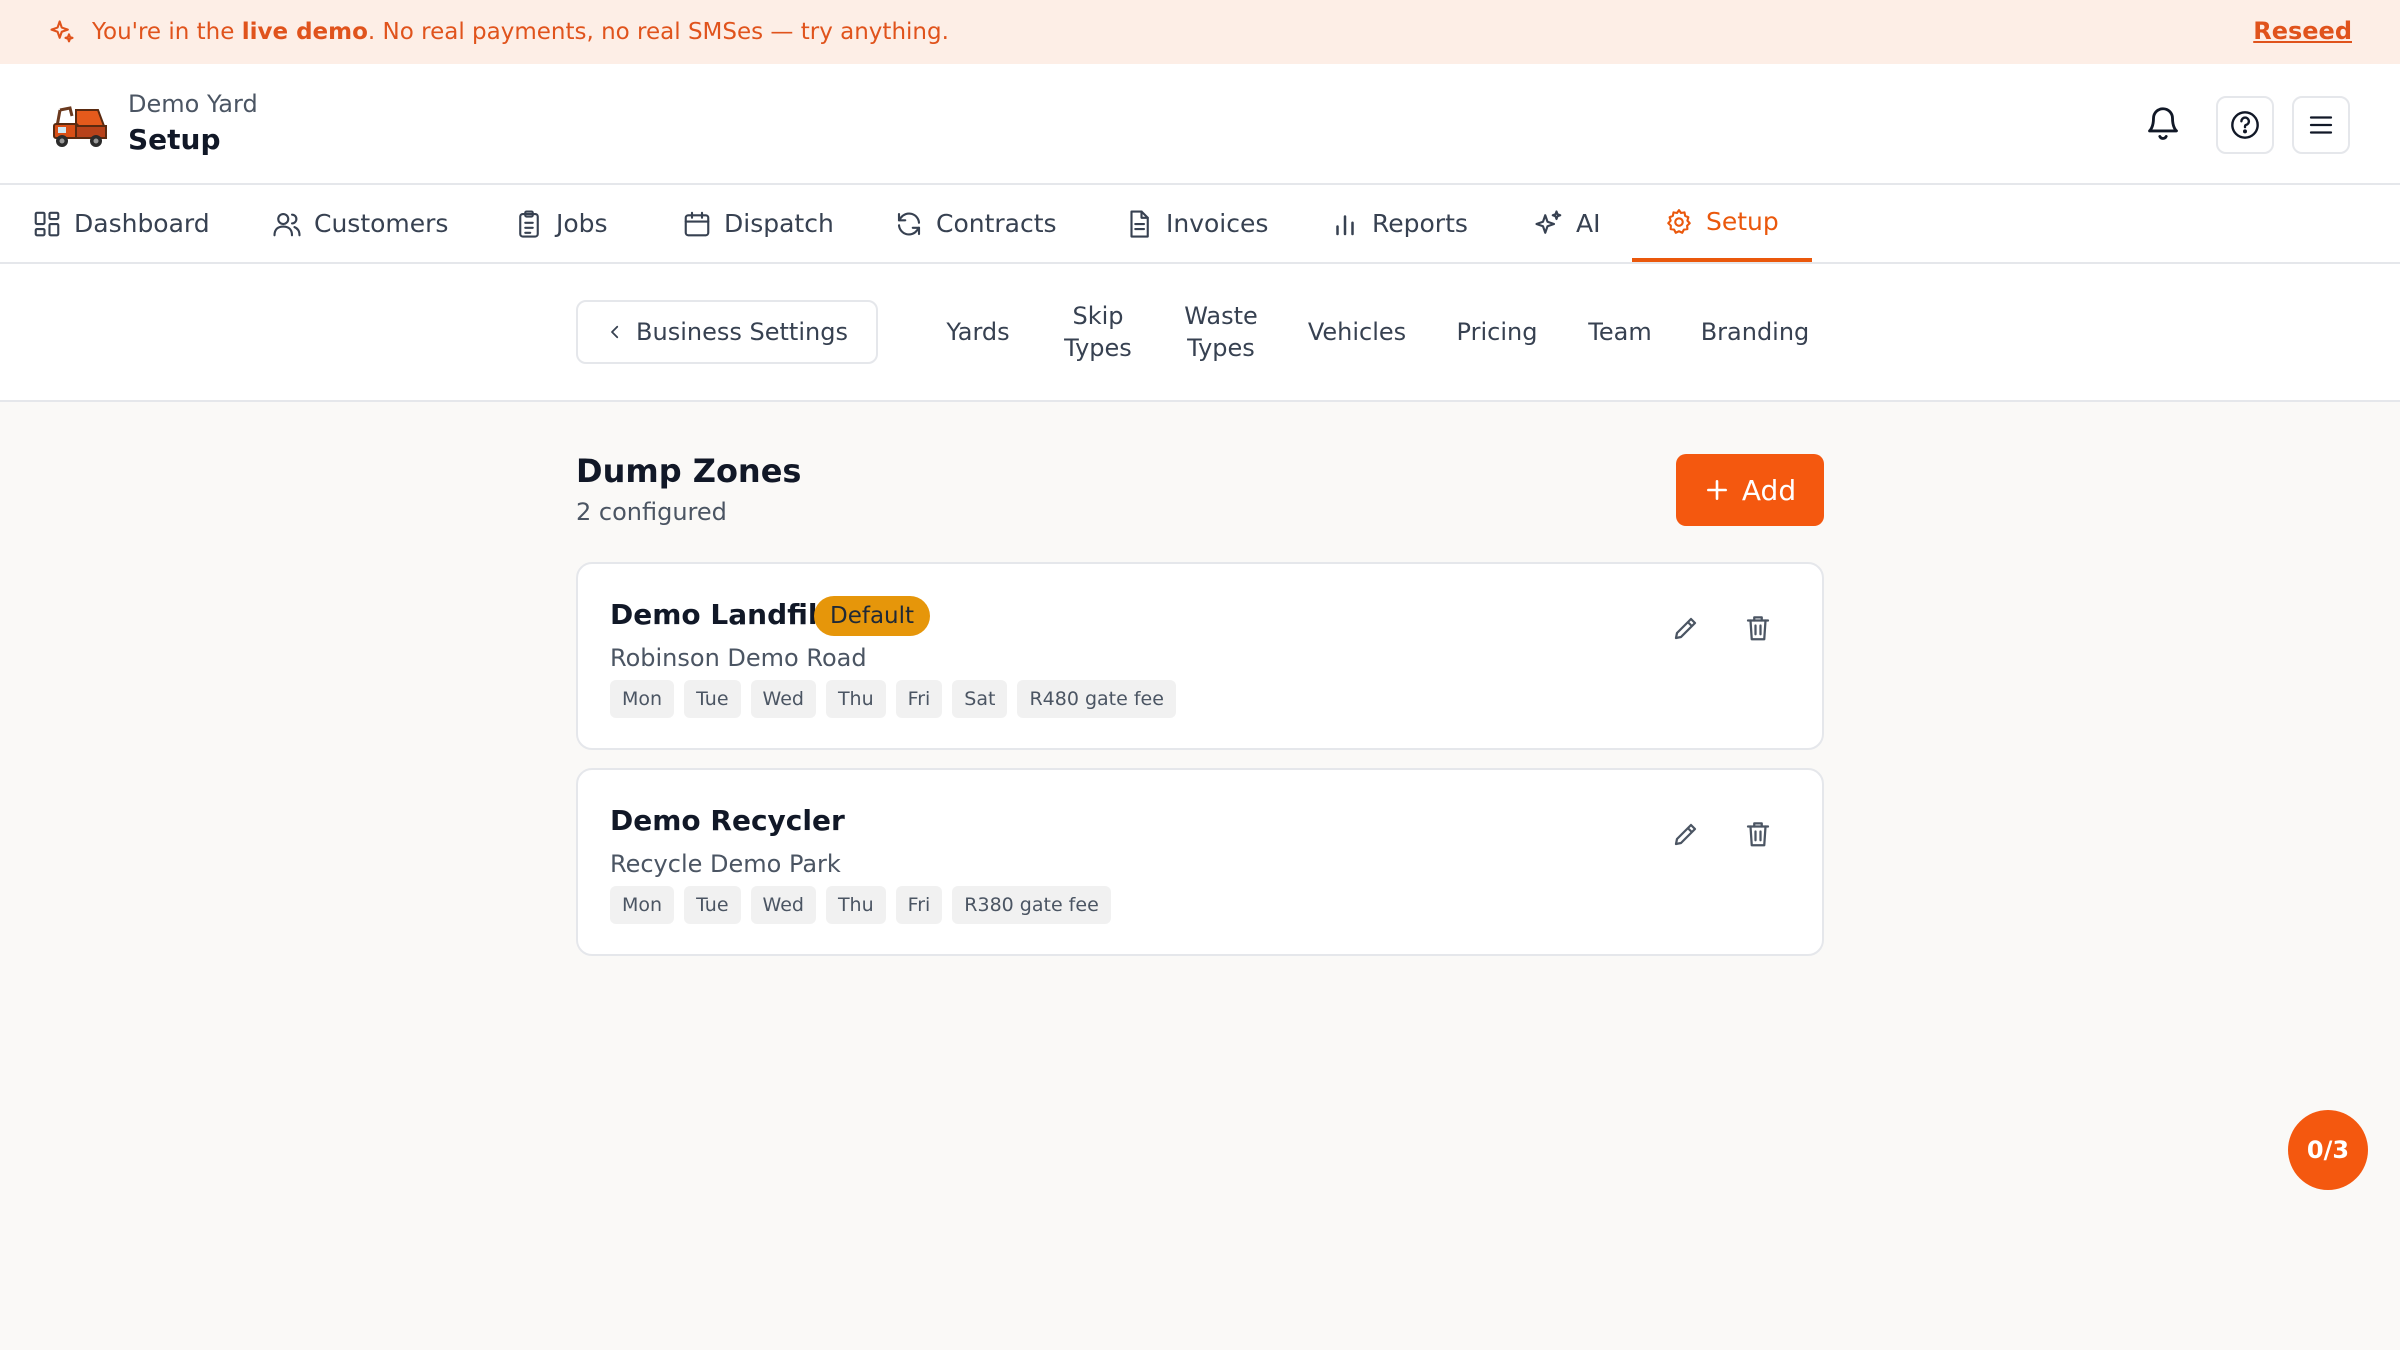 This screenshot has height=1350, width=2400. Describe the element at coordinates (1742, 221) in the screenshot. I see `tab-label: Setup` at that location.